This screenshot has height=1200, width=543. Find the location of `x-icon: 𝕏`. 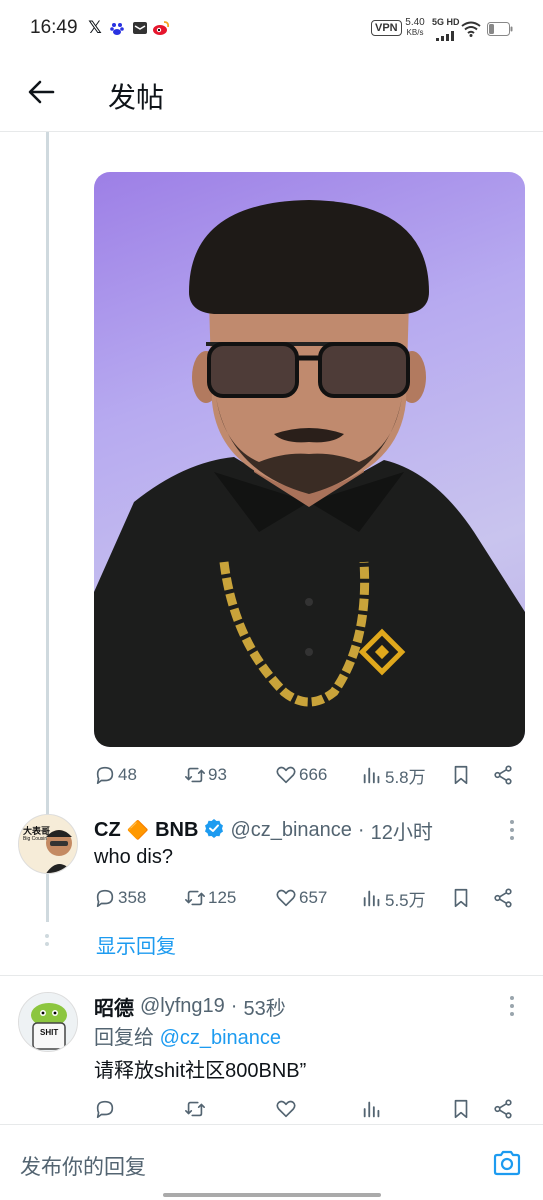

x-icon: 𝕏 is located at coordinates (95, 27).